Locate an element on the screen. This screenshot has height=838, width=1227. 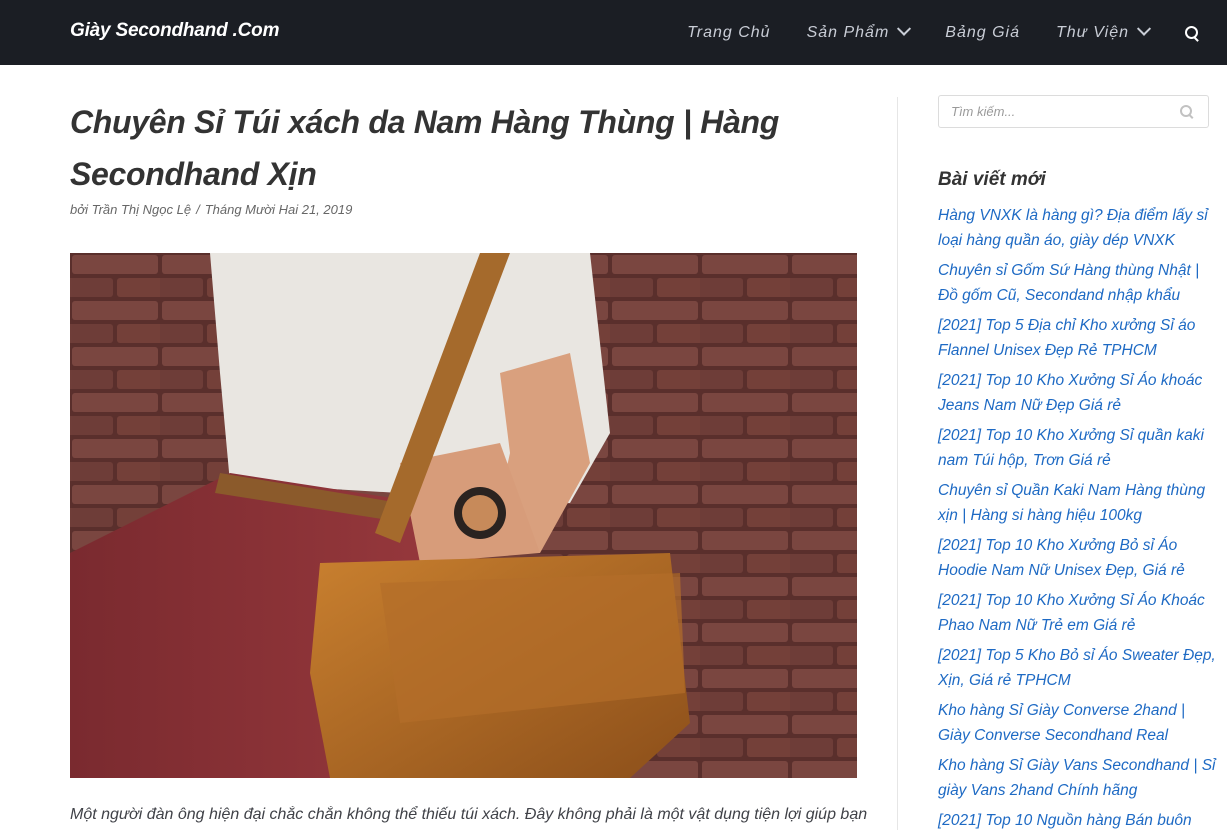
nav-item-label: Sản Phẩm is located at coordinates (848, 32).